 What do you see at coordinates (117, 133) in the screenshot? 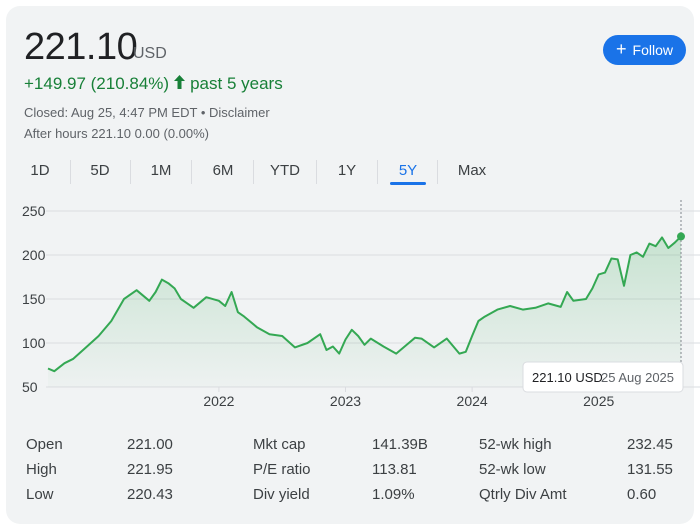
I see `after-hours: After hours 221.10 0.00 (0.00%)` at bounding box center [117, 133].